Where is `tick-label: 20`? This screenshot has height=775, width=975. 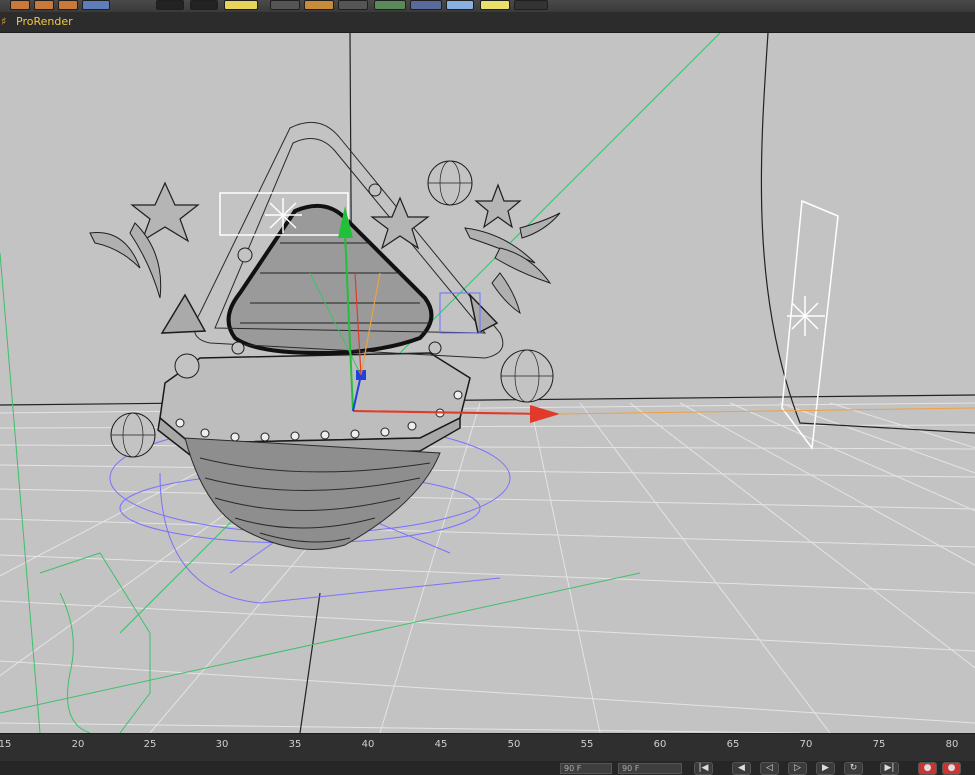
tick-label: 20 is located at coordinates (78, 744).